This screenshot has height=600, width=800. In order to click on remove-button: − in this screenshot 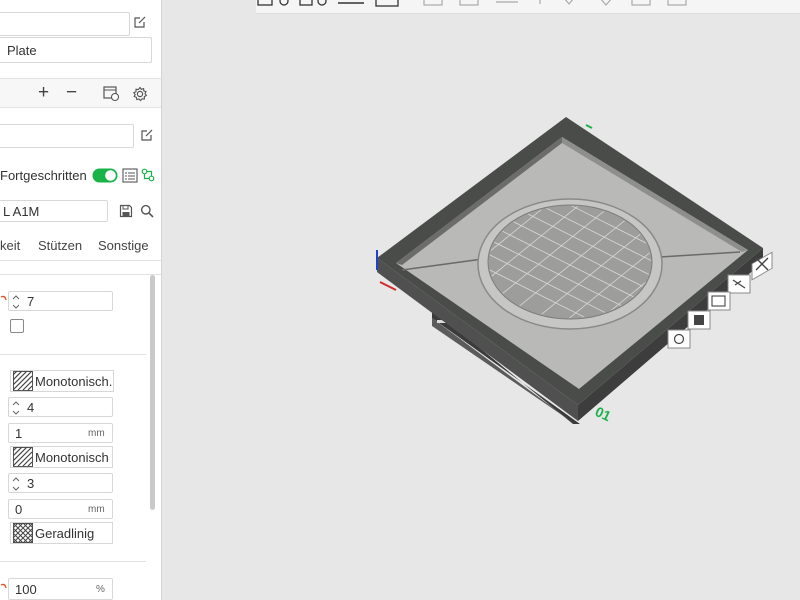, I will do `click(71, 93)`.